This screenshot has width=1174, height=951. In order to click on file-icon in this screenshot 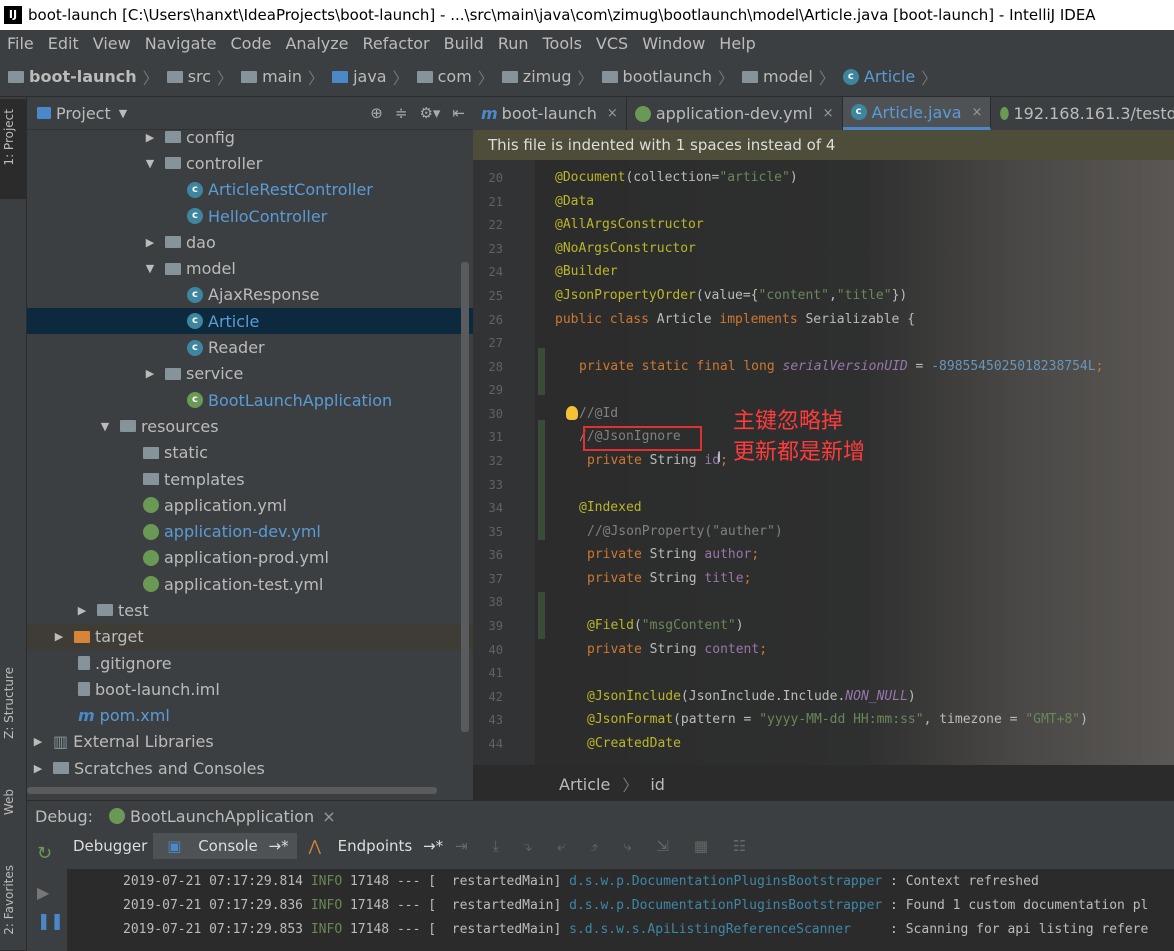, I will do `click(84, 663)`.